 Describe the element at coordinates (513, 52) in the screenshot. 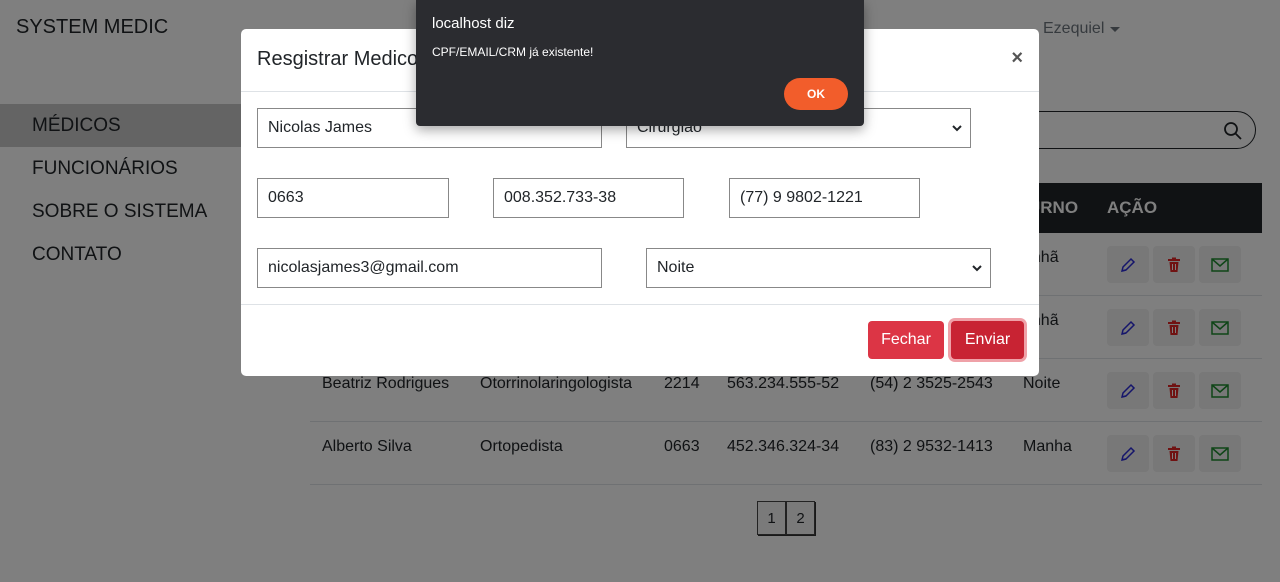

I see `alert-message: CPF/EMAIL/CRM já existente!` at that location.